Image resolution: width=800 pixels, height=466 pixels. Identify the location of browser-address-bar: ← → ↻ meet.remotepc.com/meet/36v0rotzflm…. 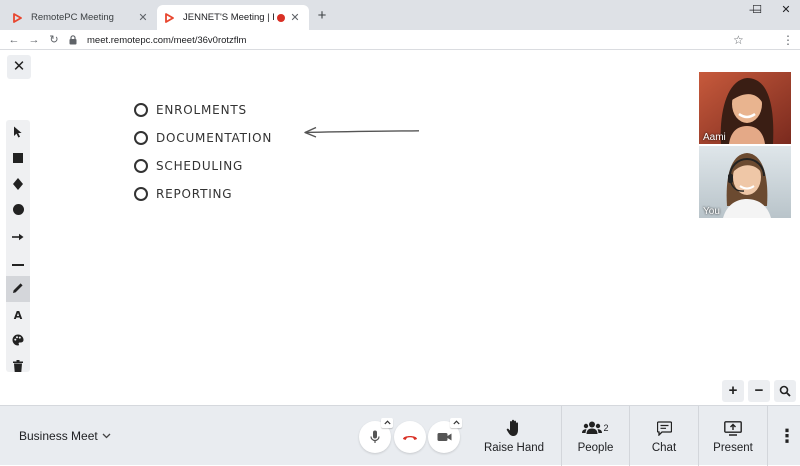
(400, 40).